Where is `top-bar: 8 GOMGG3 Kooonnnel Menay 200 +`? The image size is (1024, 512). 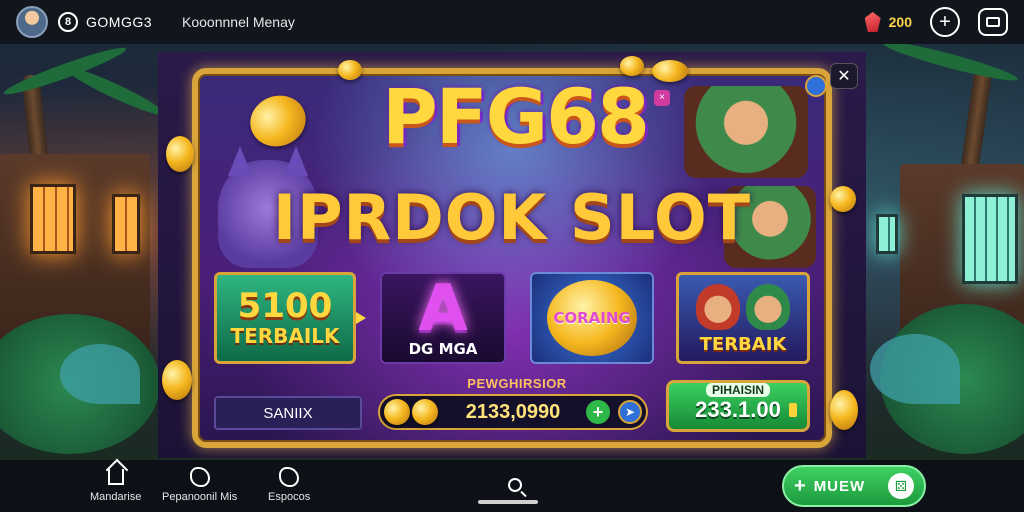
top-bar: 8 GOMGG3 Kooonnnel Menay 200 + is located at coordinates (512, 22).